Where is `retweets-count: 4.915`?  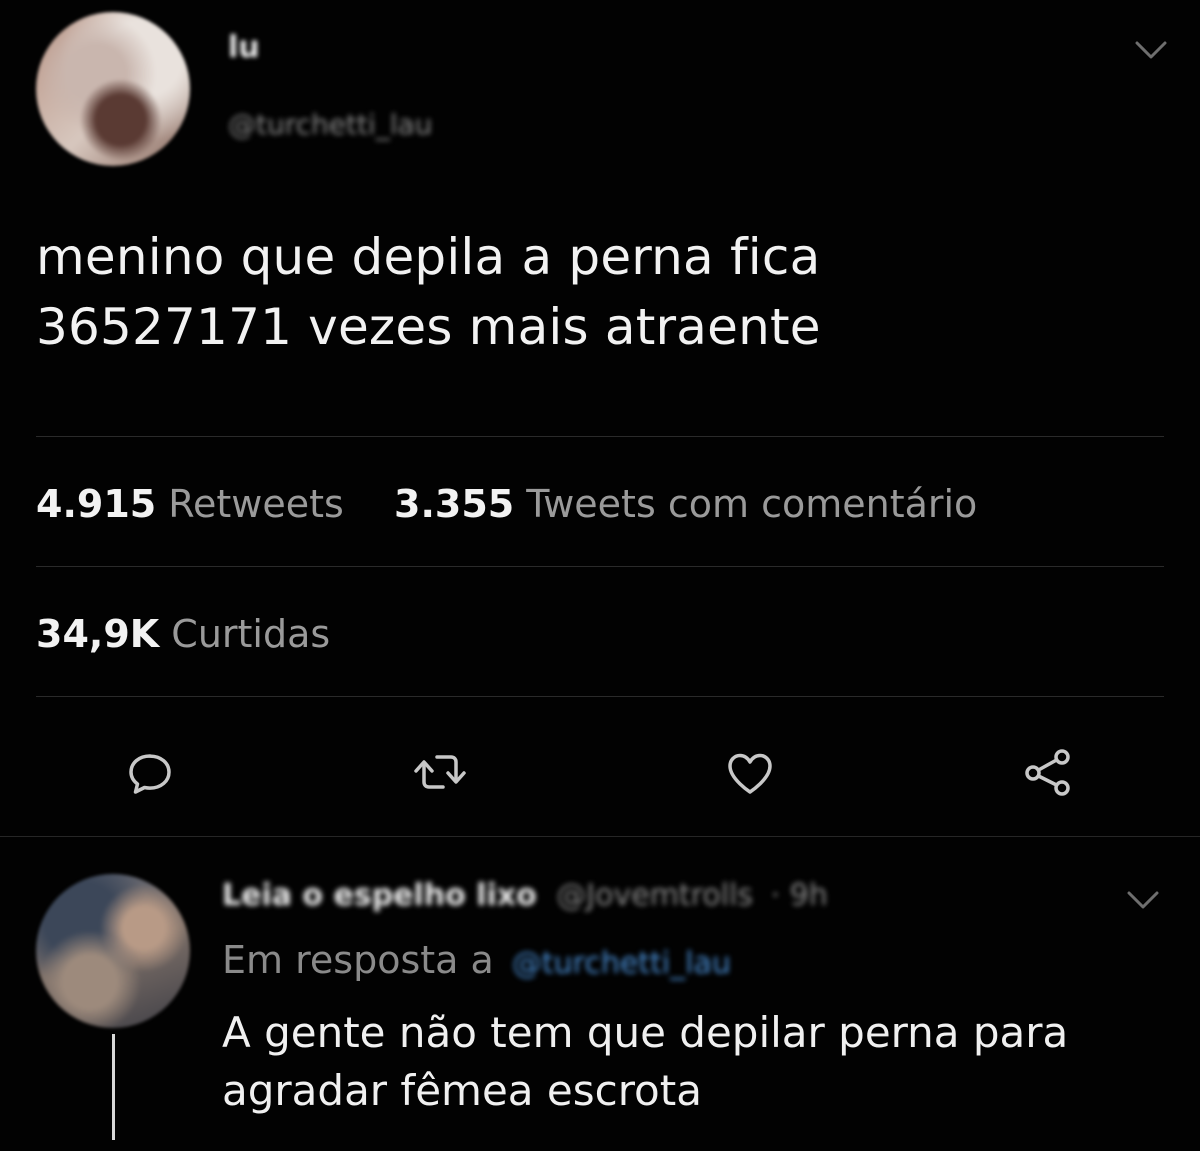 retweets-count: 4.915 is located at coordinates (96, 504).